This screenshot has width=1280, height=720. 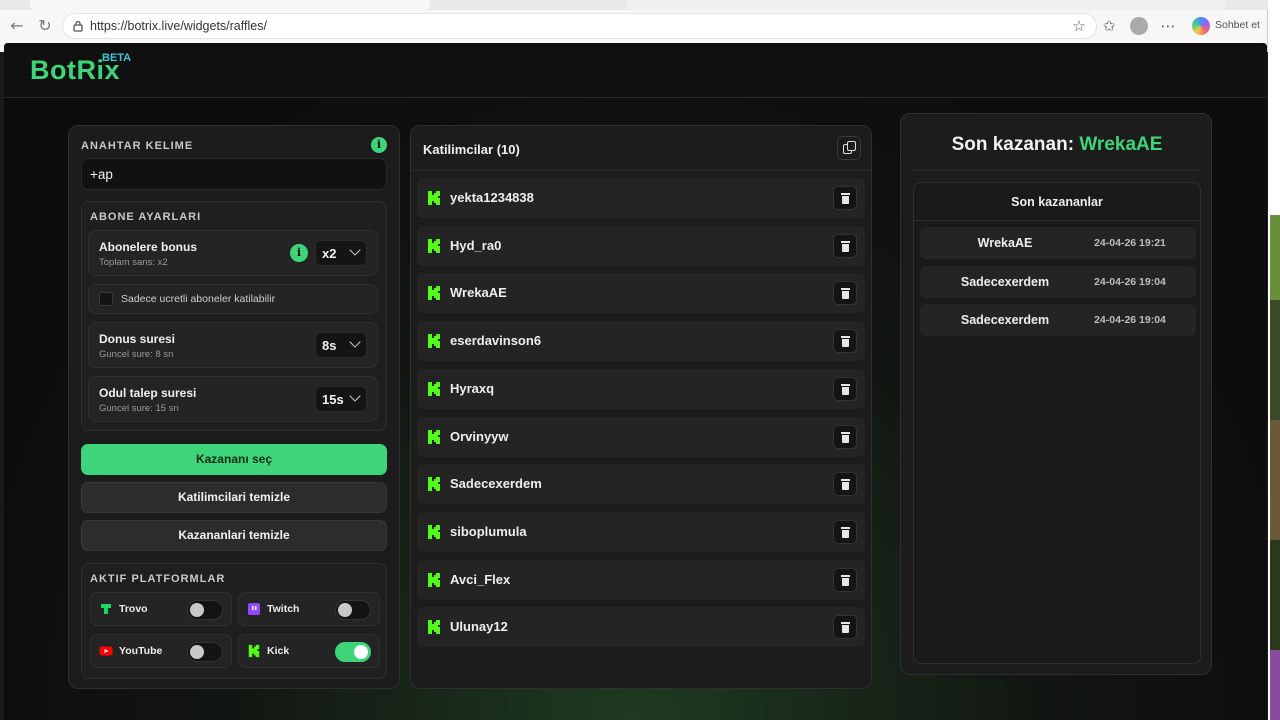 I want to click on claim-select: 15s, so click(x=341, y=399).